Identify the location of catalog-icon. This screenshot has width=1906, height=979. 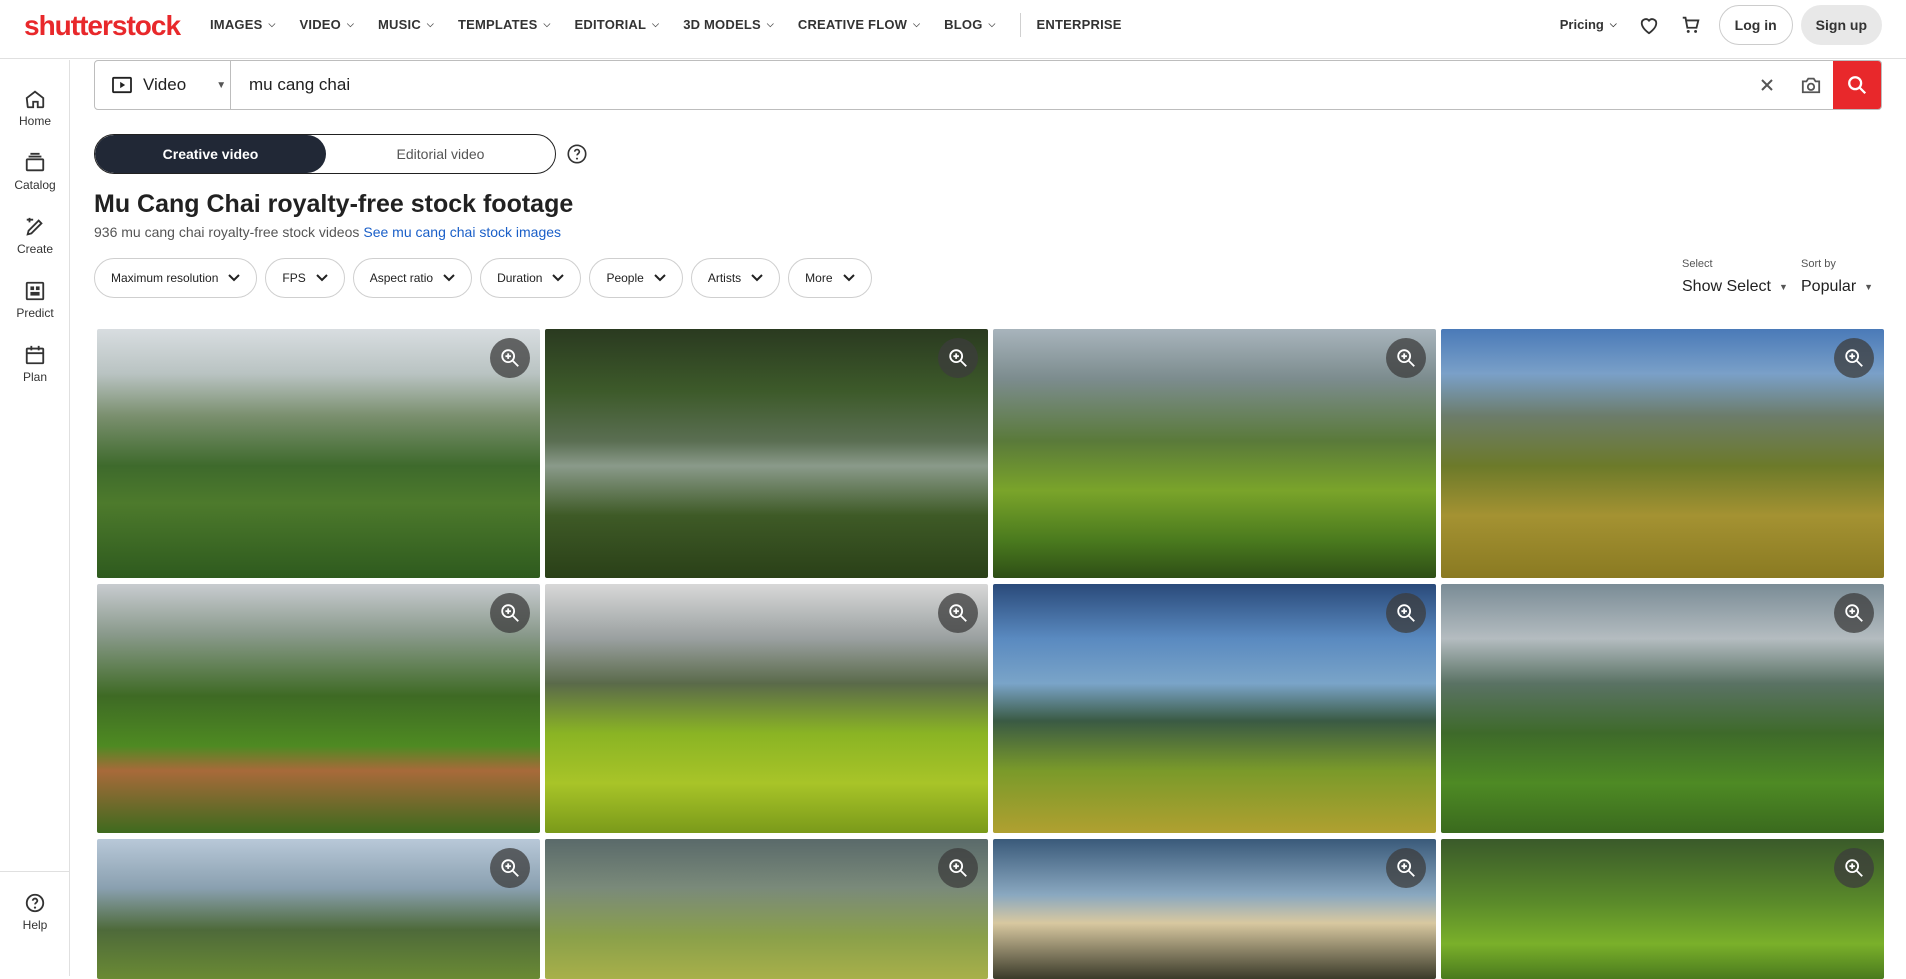
(35, 162).